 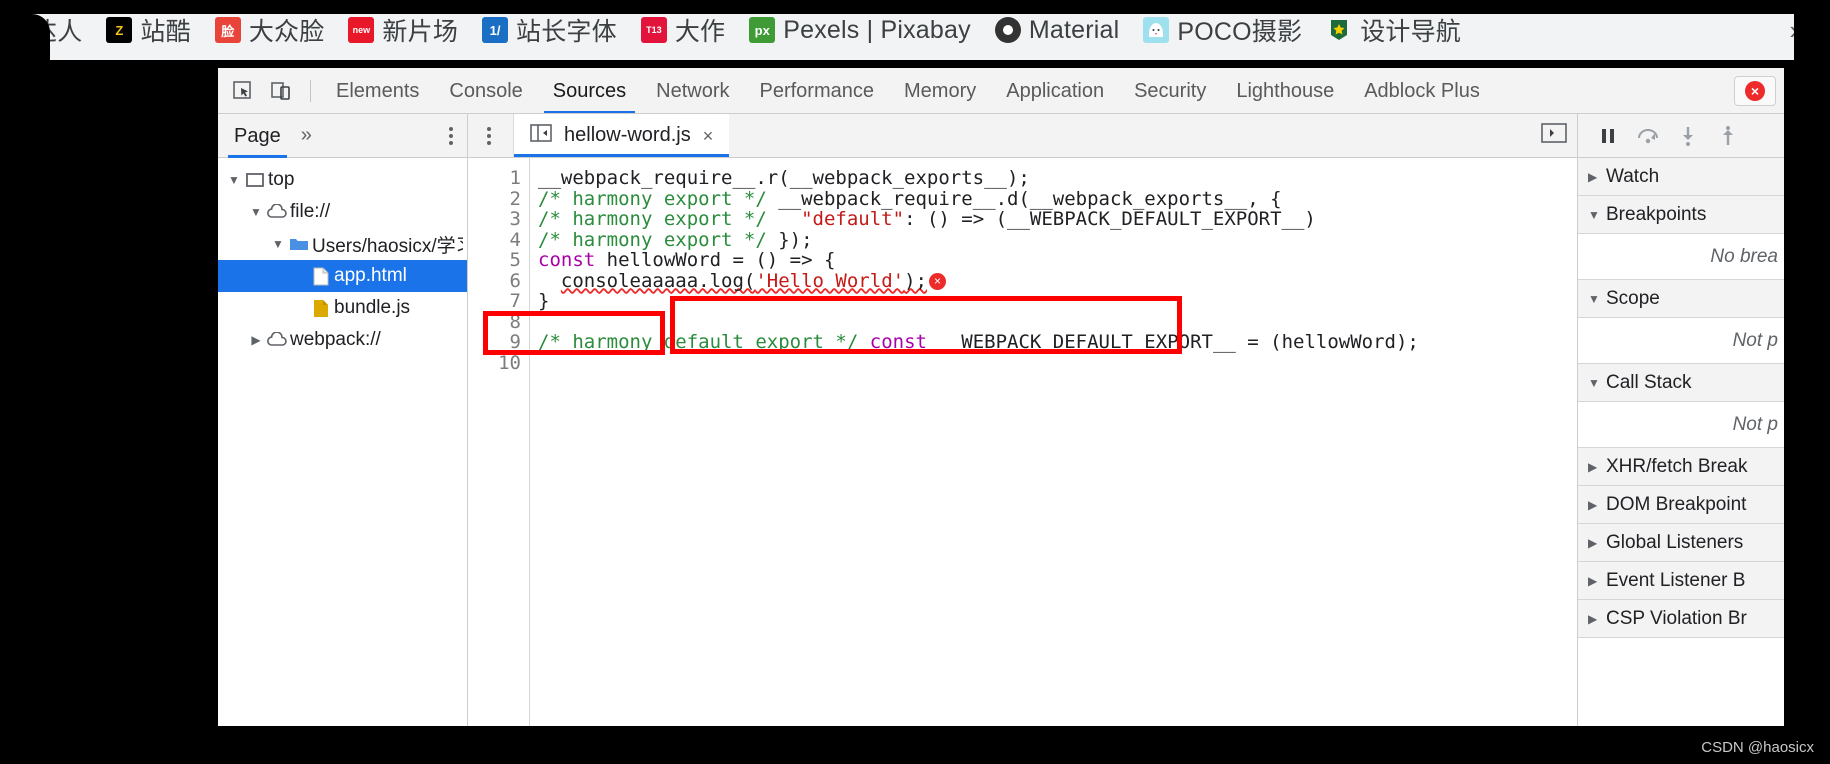 I want to click on devtools-tab-network: Network, so click(x=692, y=90).